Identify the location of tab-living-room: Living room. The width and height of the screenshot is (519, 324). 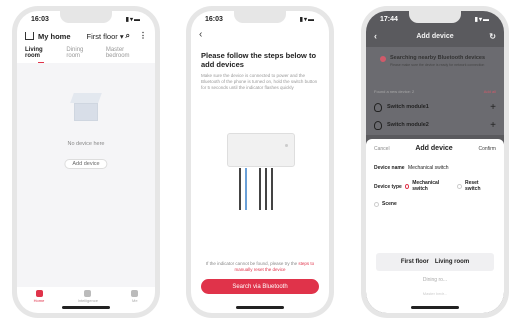
(41, 55).